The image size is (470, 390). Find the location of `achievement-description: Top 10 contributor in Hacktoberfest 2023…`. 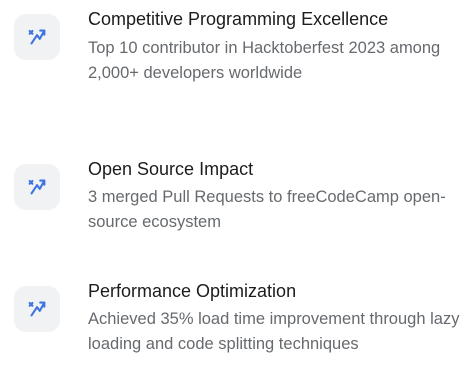

achievement-description: Top 10 contributor in Hacktoberfest 2023… is located at coordinates (264, 60).